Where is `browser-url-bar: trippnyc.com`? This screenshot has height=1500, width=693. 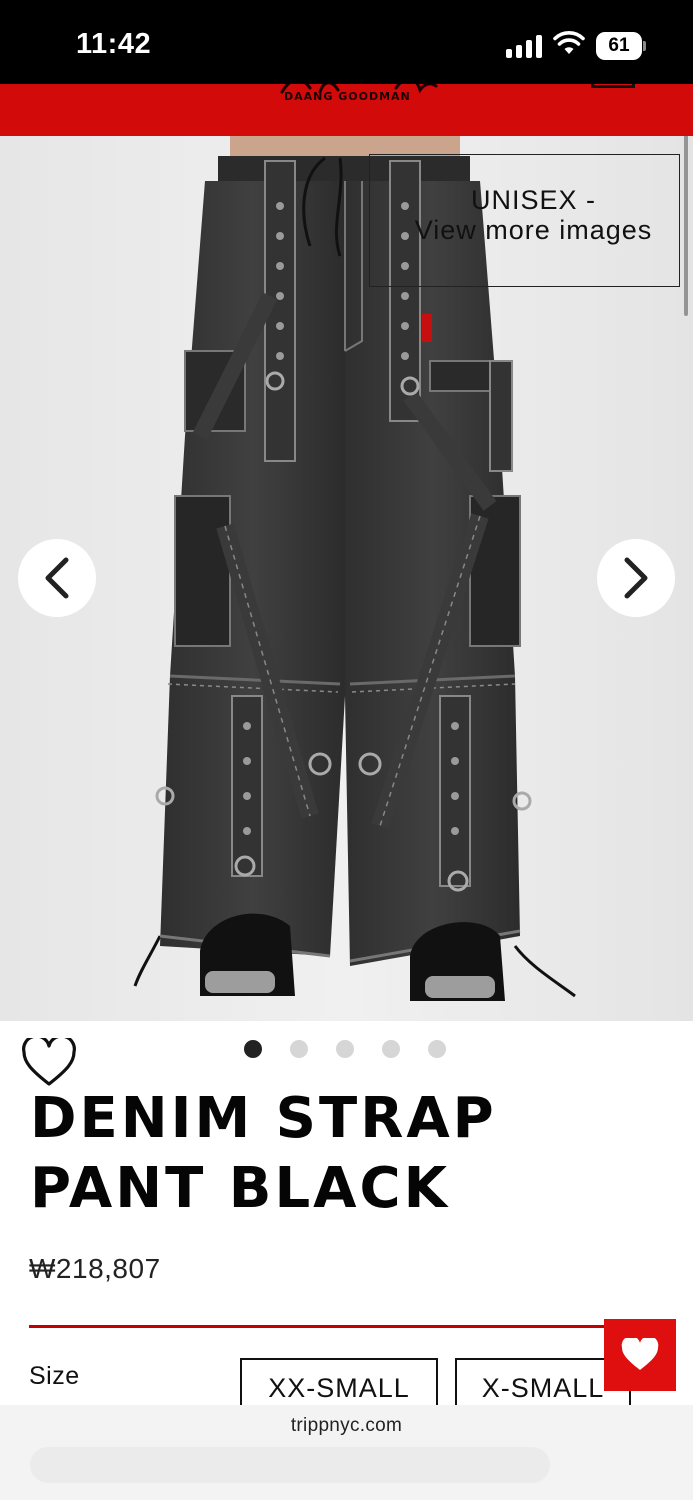
browser-url-bar: trippnyc.com is located at coordinates (346, 1452).